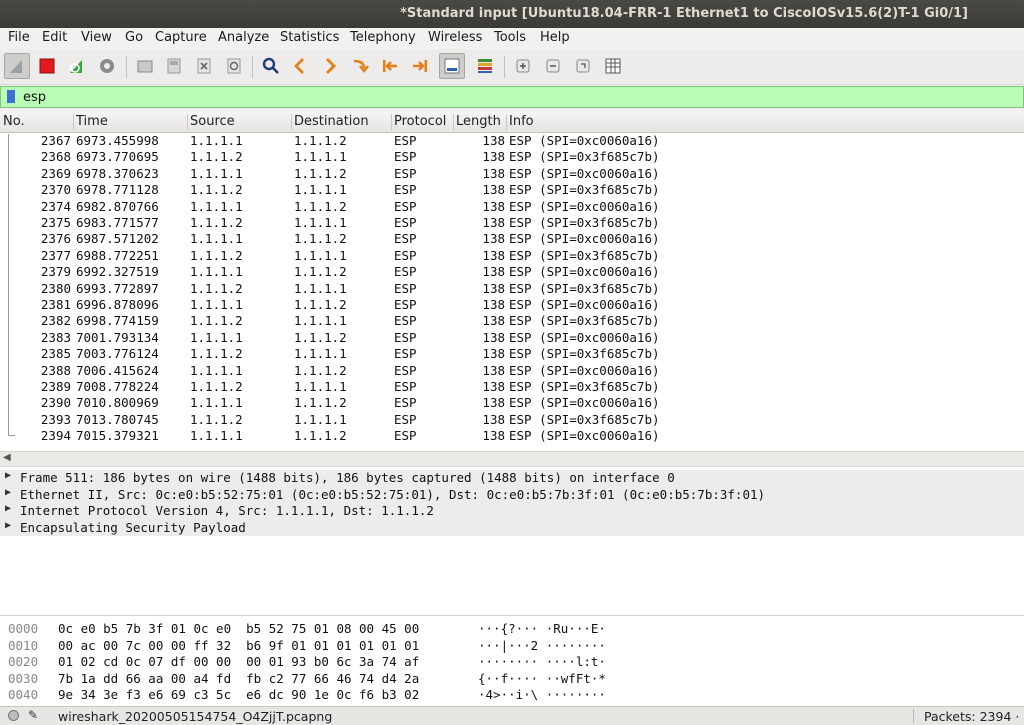 The image size is (1024, 725). I want to click on shark-fin-icon, so click(17, 66).